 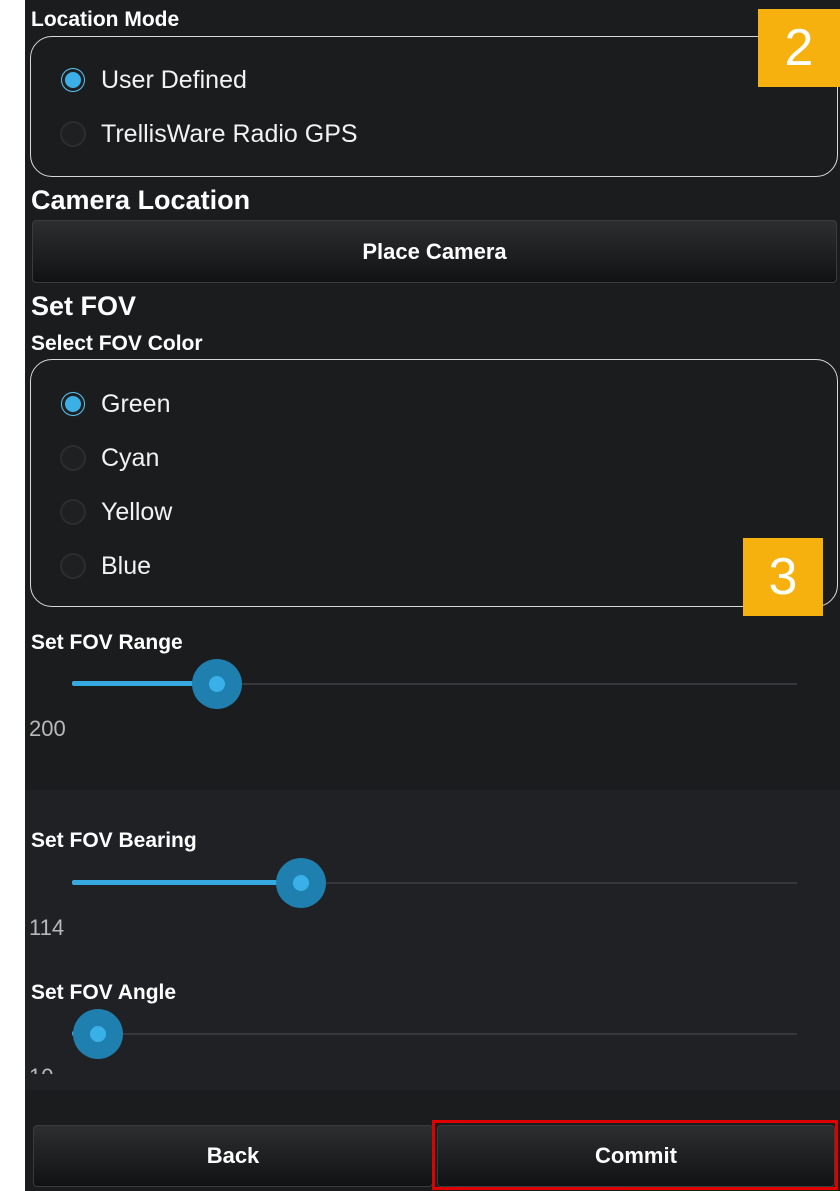 I want to click on radio-trellisware-gps, so click(x=73, y=134).